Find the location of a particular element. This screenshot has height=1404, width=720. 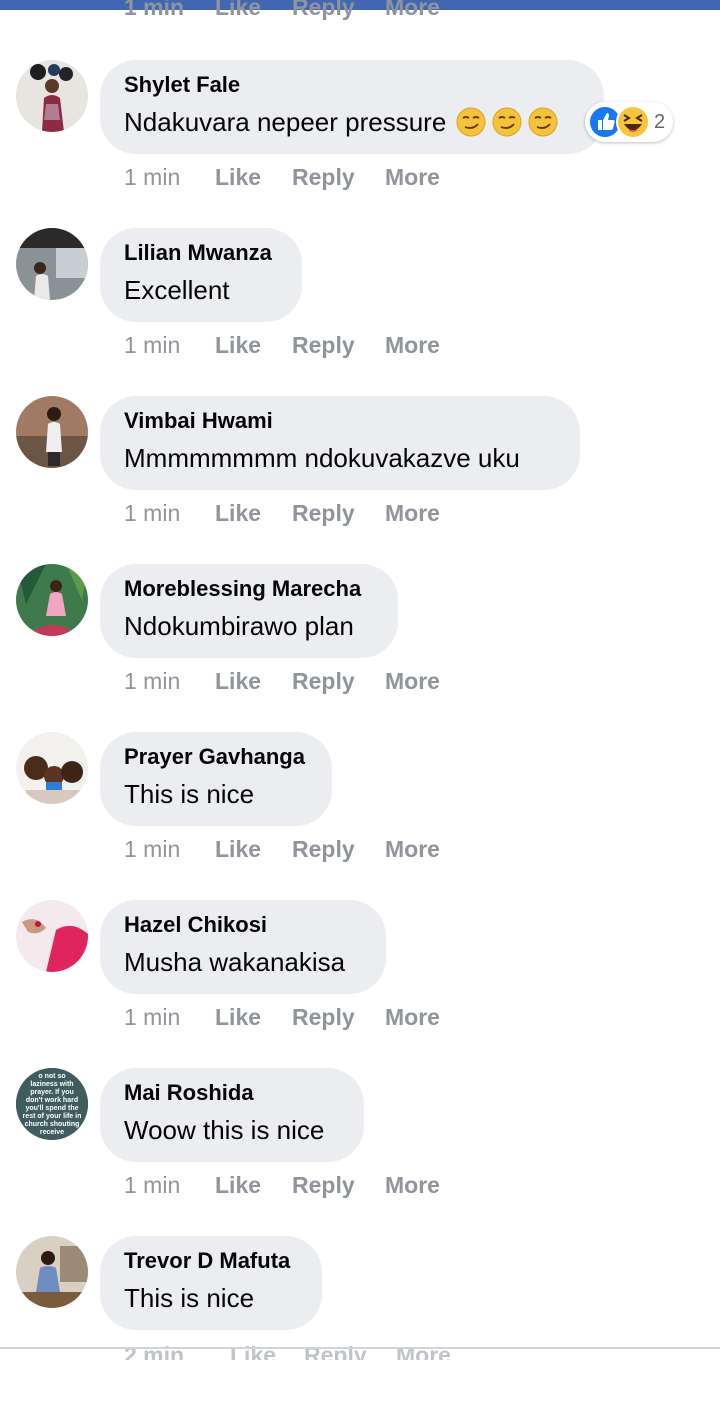

comment-author: Lilian Mwanza is located at coordinates (201, 253).